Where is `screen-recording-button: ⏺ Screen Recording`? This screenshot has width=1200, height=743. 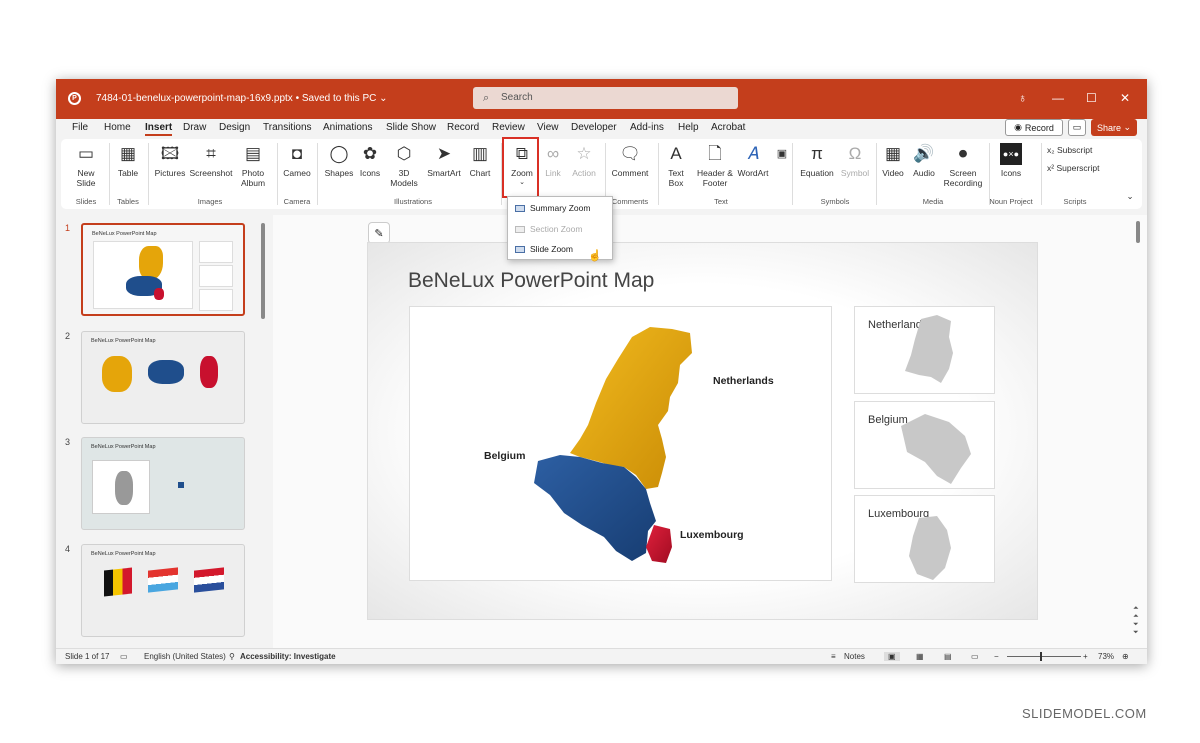
screen-recording-button: ⏺ Screen Recording is located at coordinates (963, 164).